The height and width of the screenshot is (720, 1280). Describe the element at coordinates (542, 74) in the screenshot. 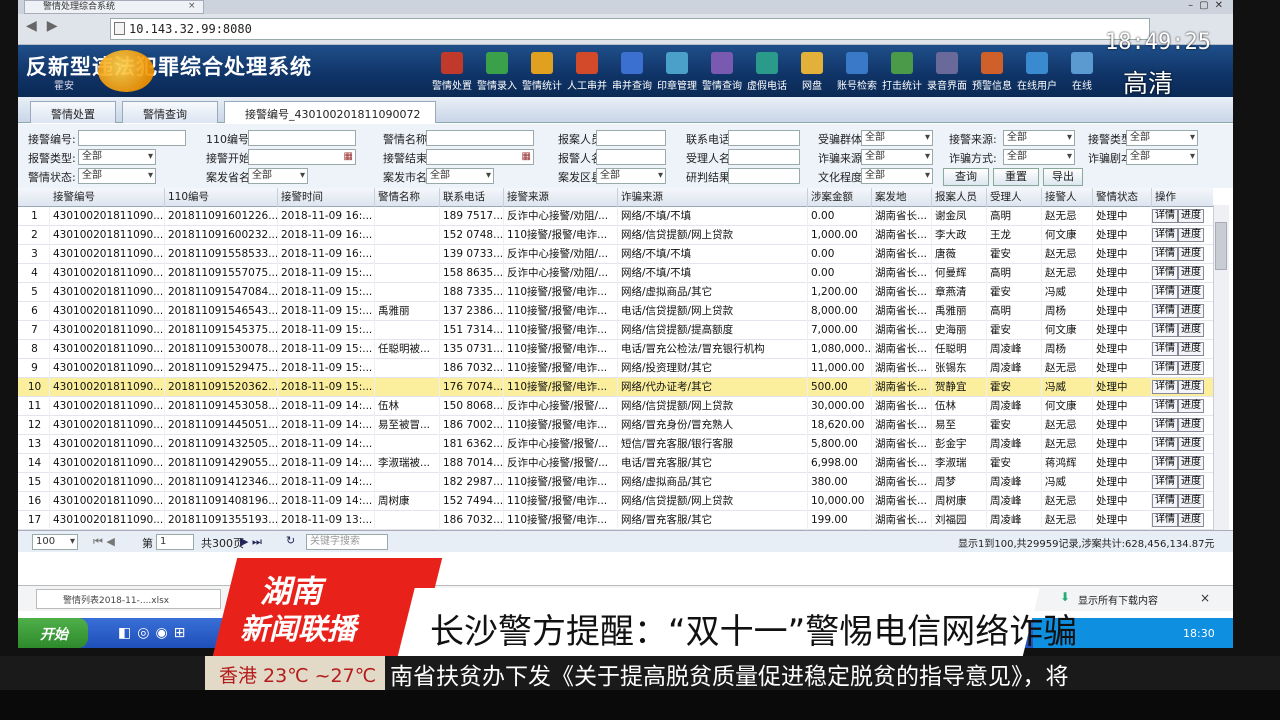

I see `toolbar-alarm-stats-button: 警情统计` at that location.